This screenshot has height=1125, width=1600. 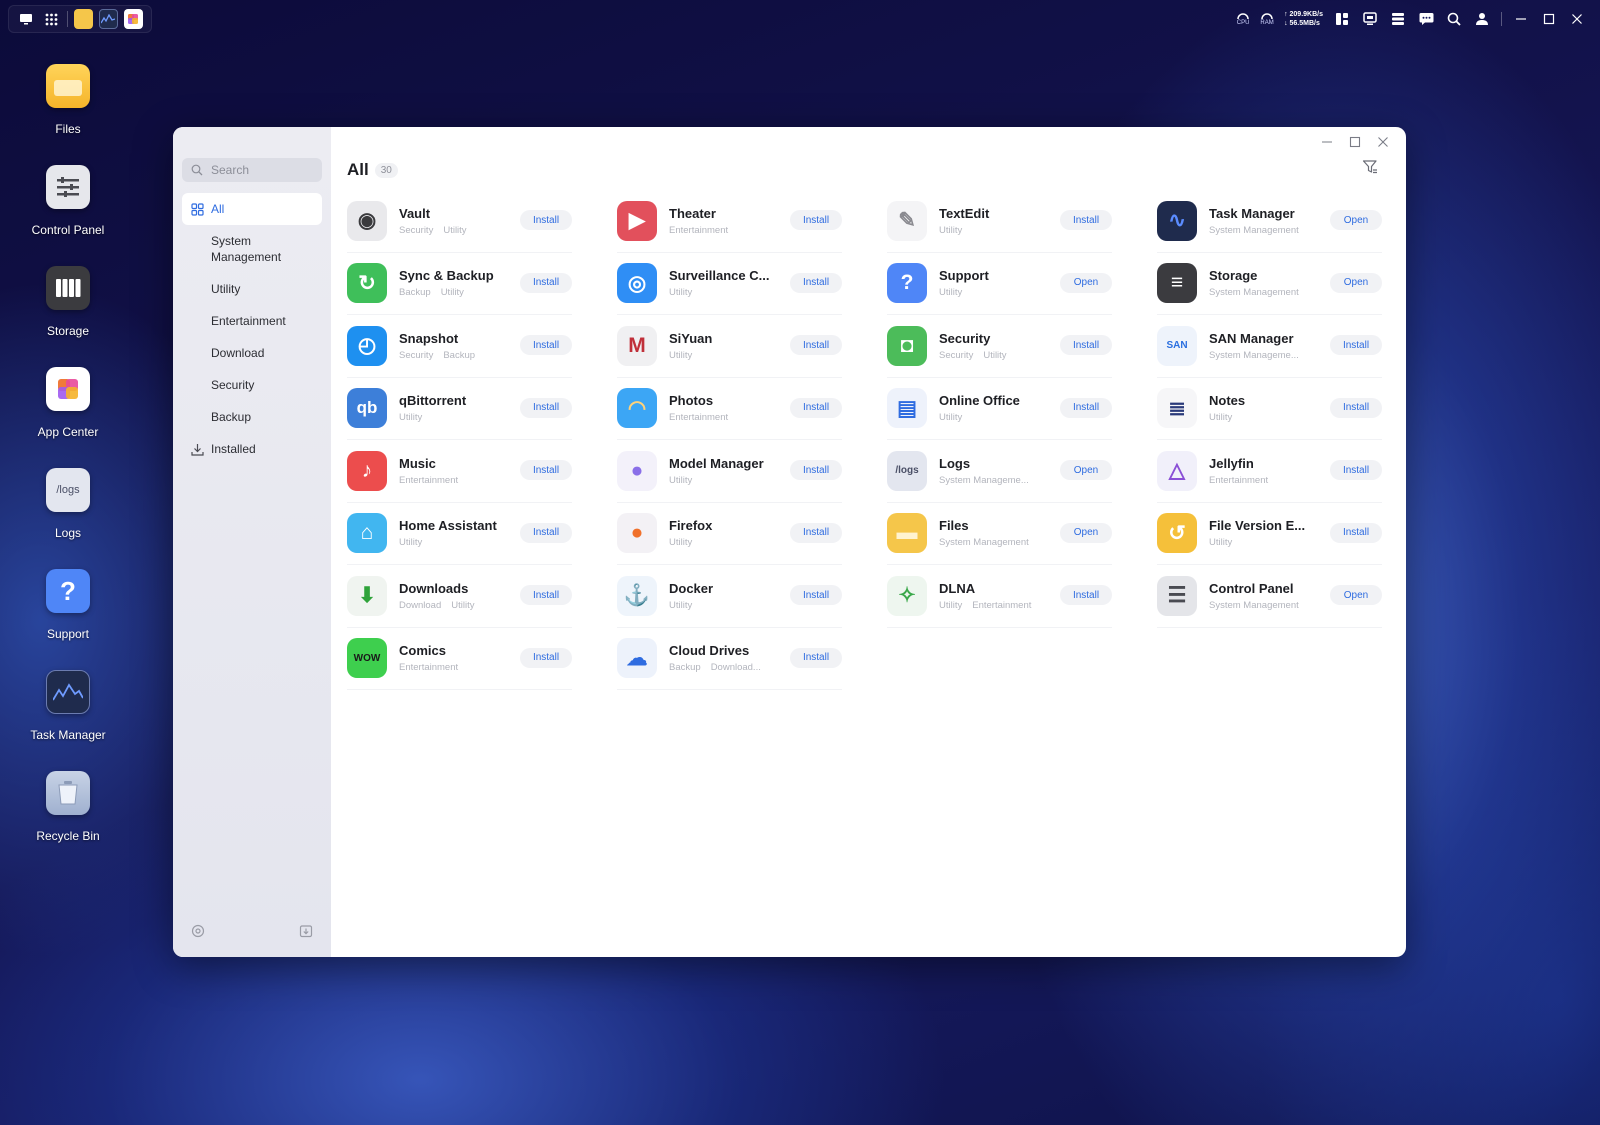 What do you see at coordinates (252, 449) in the screenshot?
I see `nav-item-installed: Installed` at bounding box center [252, 449].